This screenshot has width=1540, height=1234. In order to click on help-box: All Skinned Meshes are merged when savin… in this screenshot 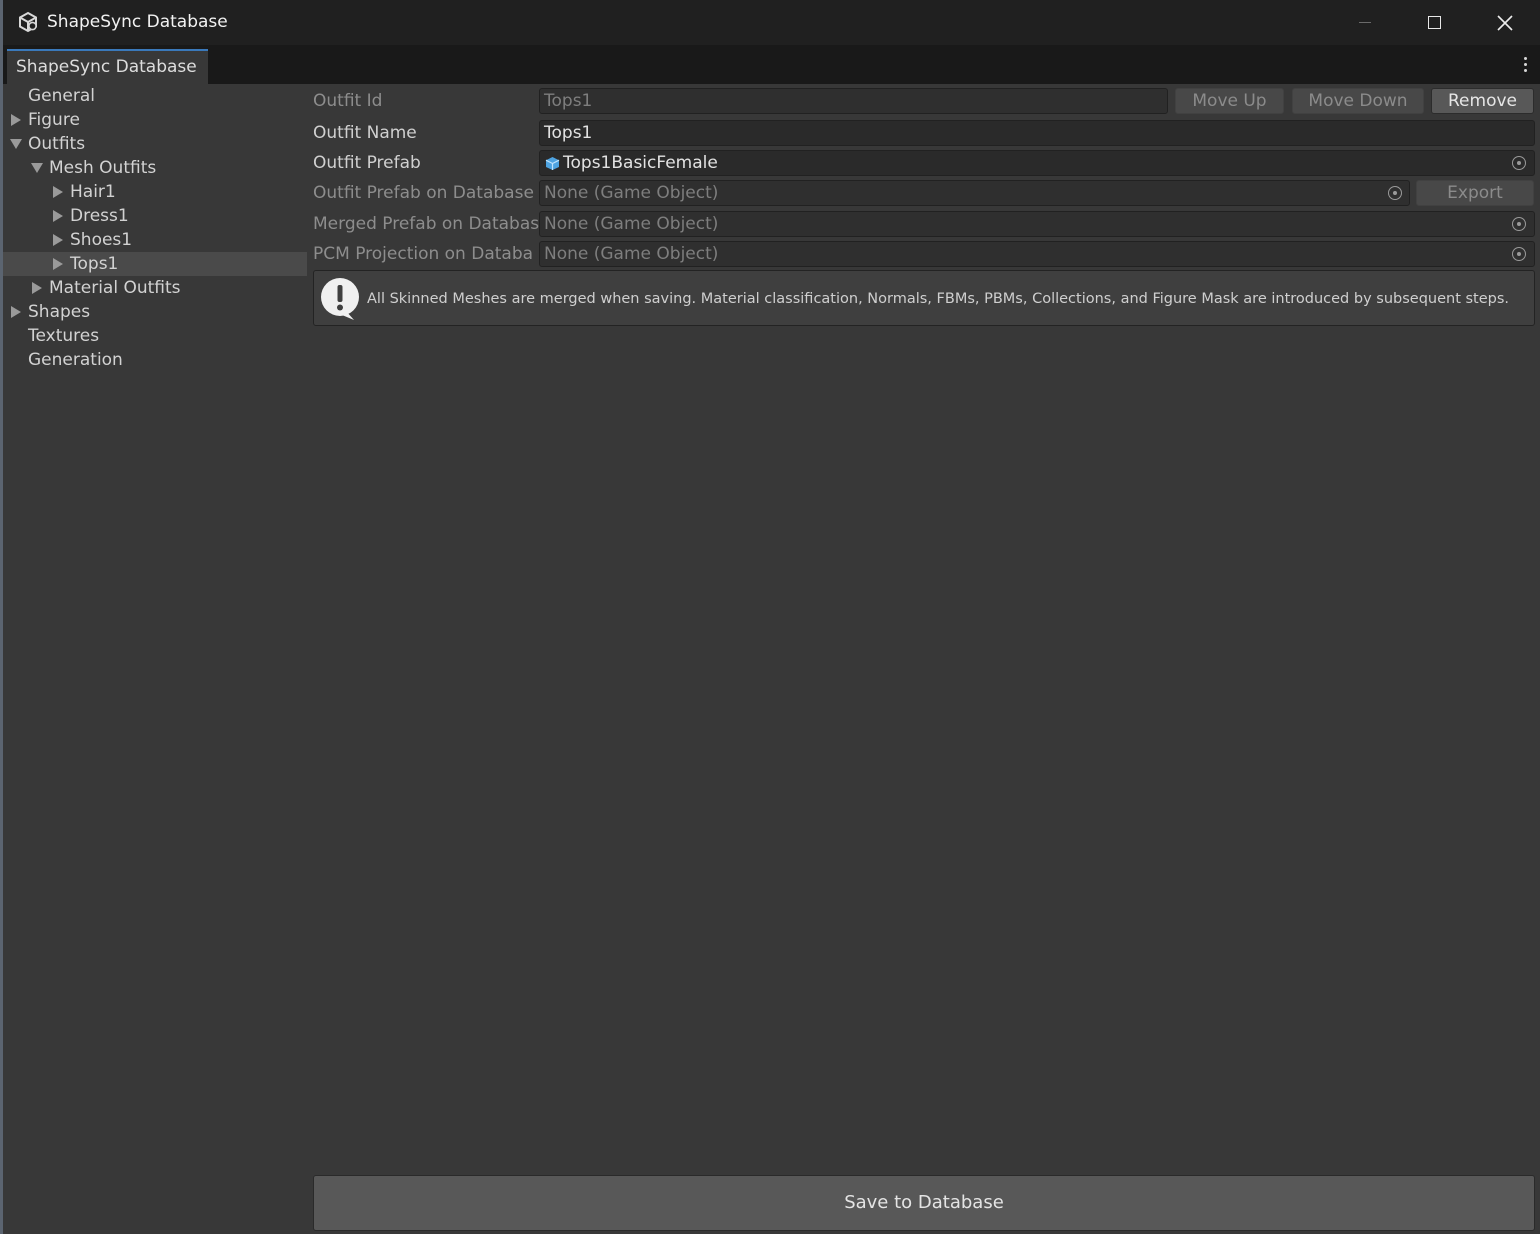, I will do `click(924, 298)`.